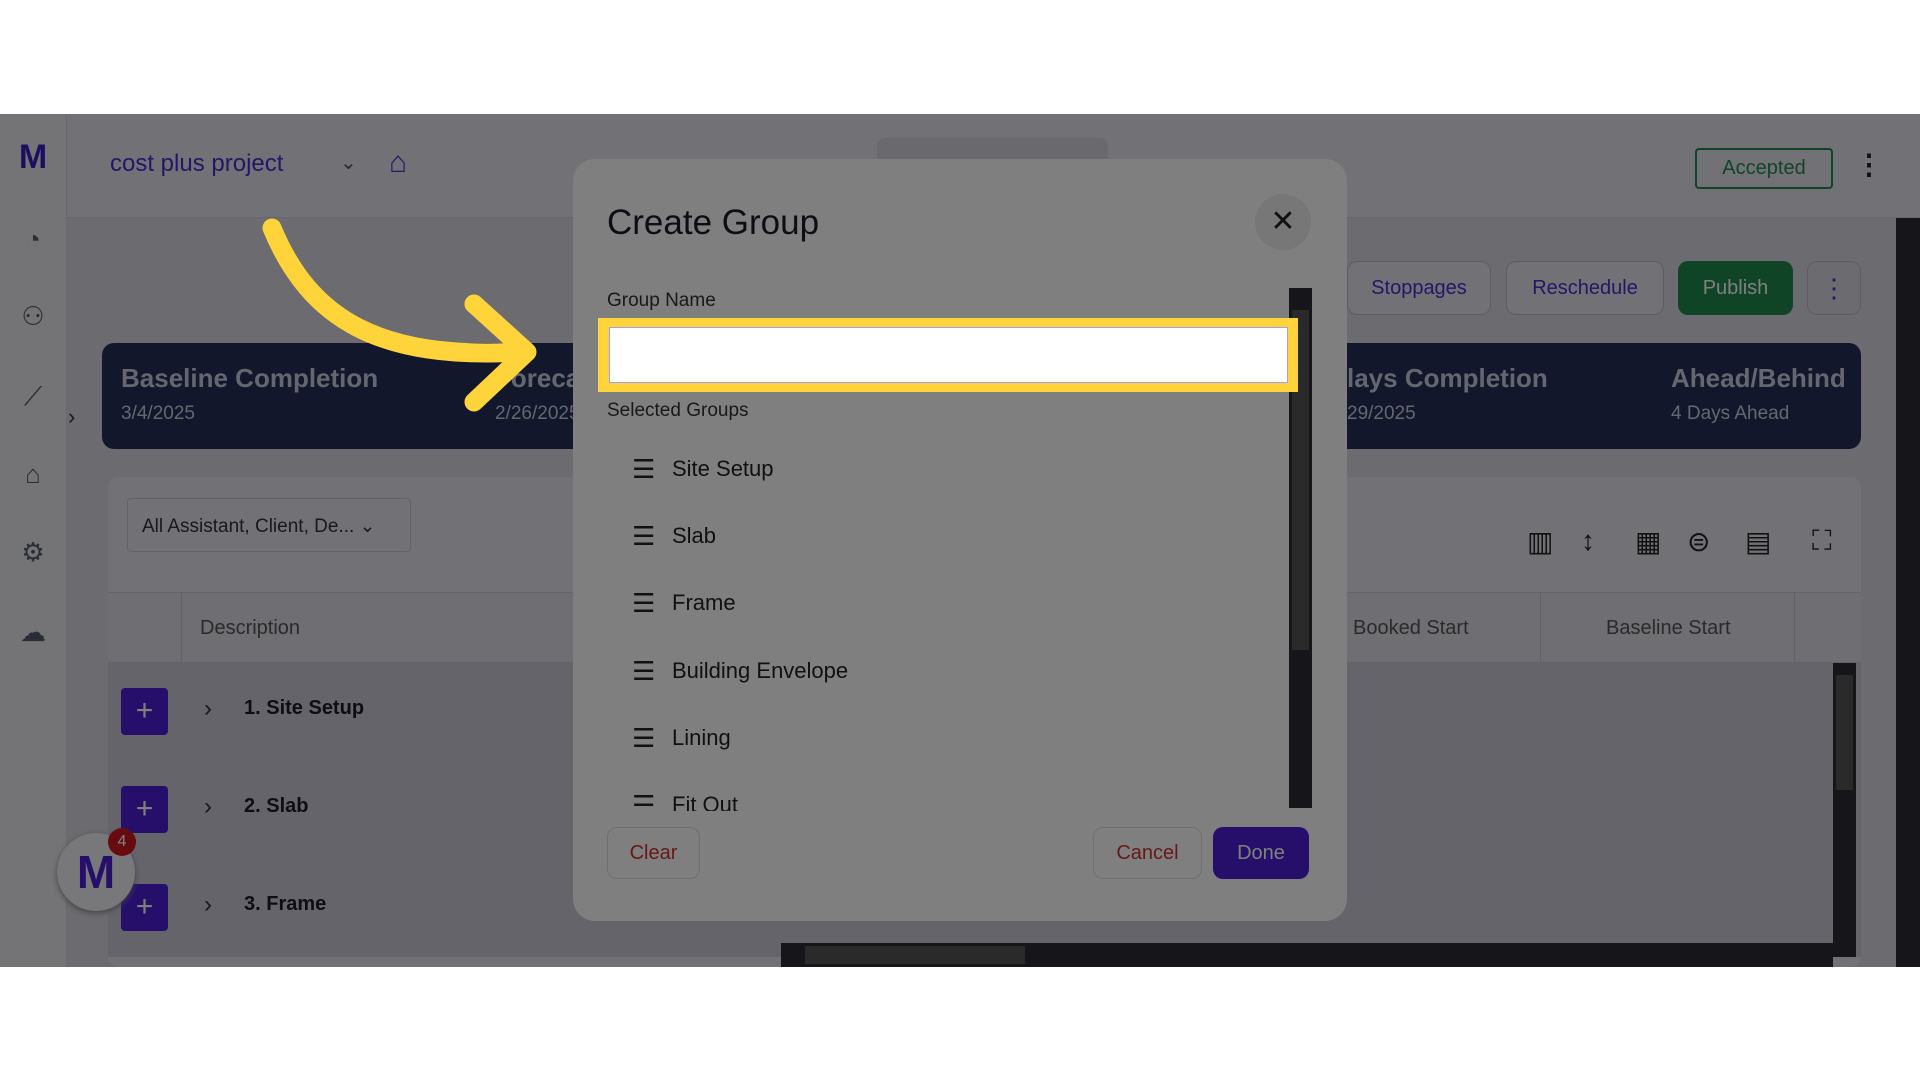 This screenshot has width=1920, height=1080. I want to click on pointer-arrow-icon, so click(399, 315).